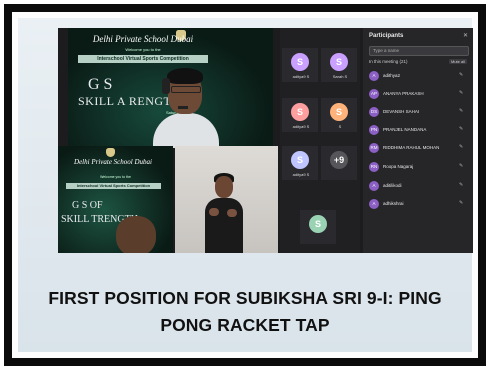 The image size is (490, 370). I want to click on participant-row: RN Roopa Nagaraj ✎, so click(419, 168).